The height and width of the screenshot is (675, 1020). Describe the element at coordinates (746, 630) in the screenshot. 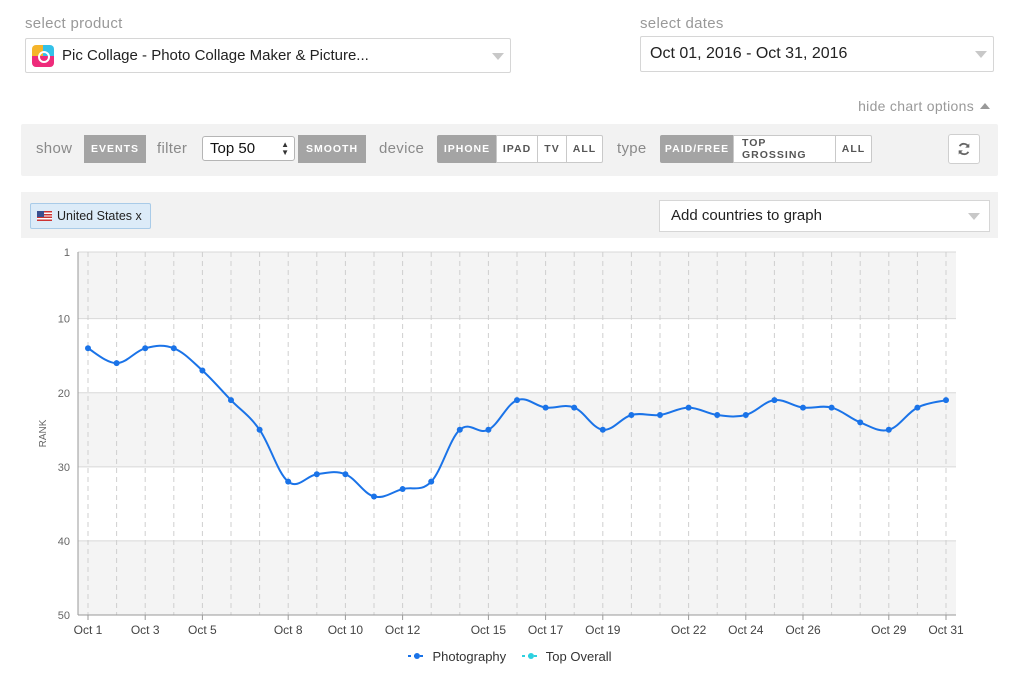

I see `x-tick-label: Oct 24` at that location.